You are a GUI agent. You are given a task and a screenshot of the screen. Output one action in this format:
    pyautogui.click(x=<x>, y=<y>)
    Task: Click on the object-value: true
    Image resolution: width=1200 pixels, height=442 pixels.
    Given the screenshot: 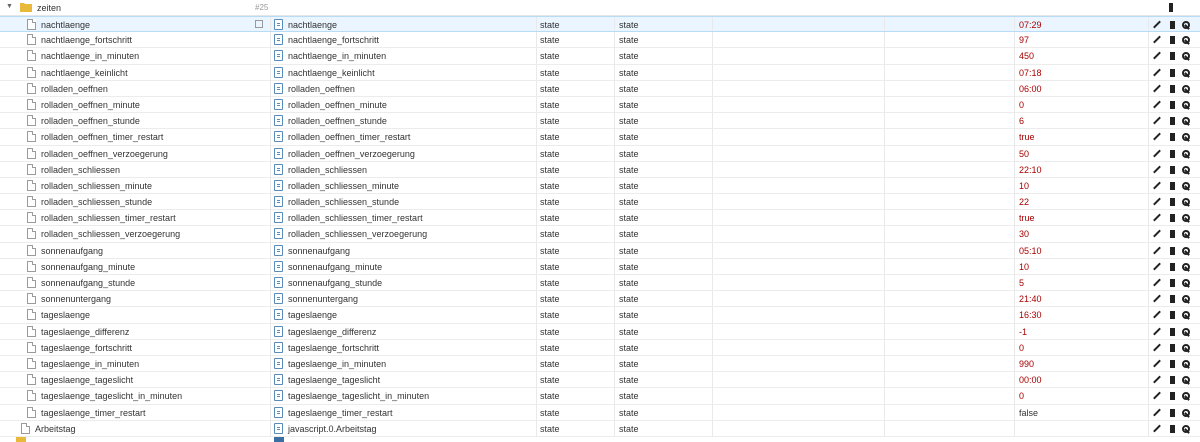 What is the action you would take?
    pyautogui.click(x=1027, y=137)
    